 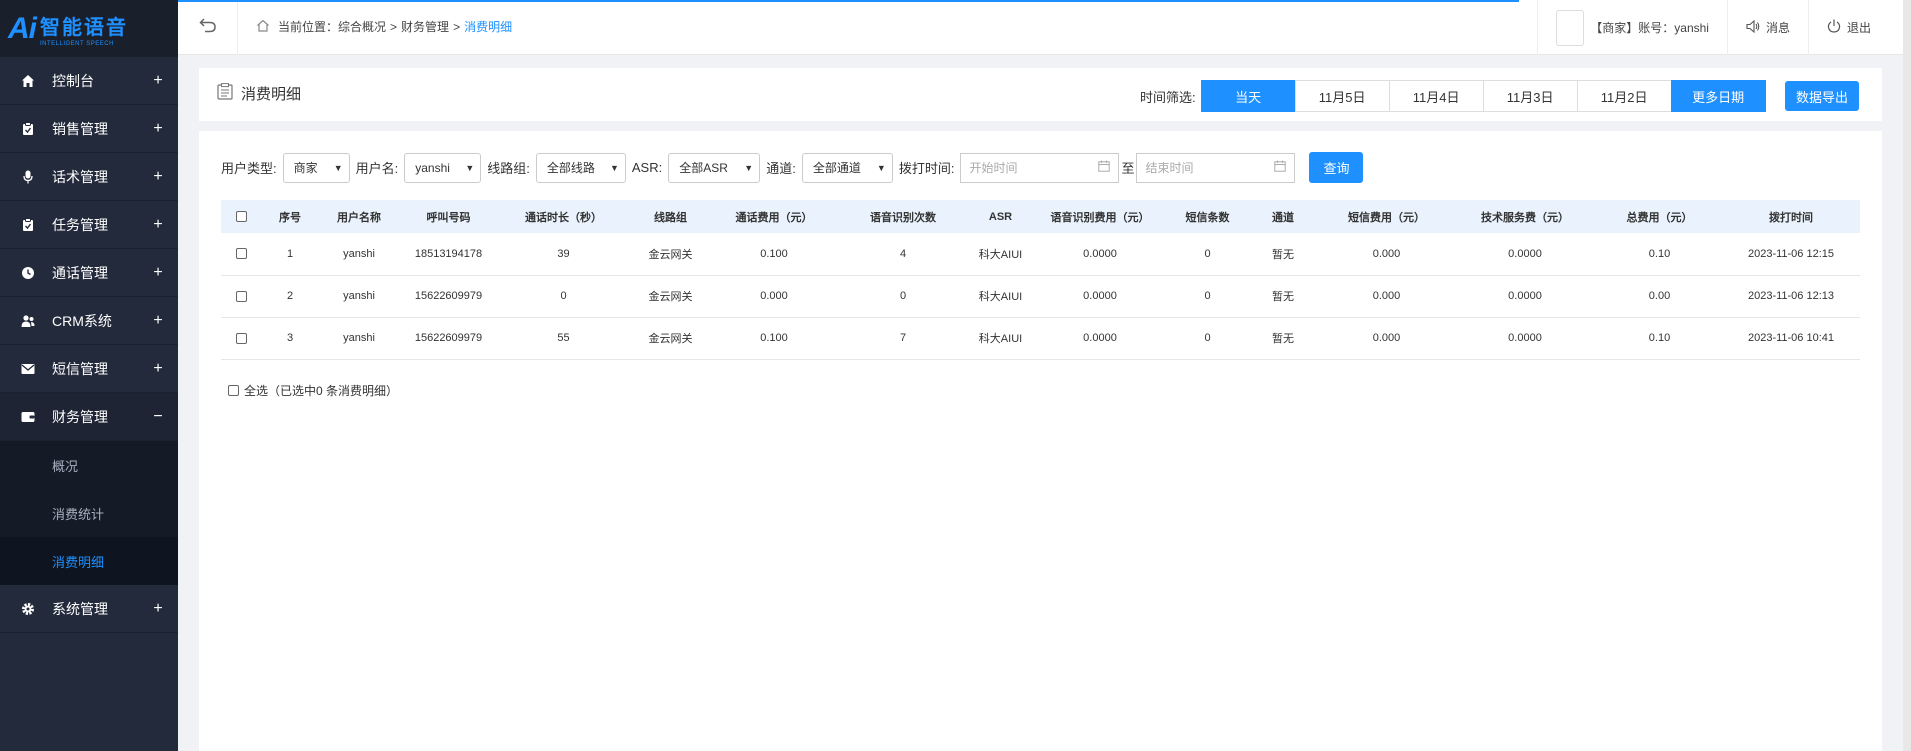 I want to click on submenu-item-consumption-stats: 消费统计, so click(x=89, y=513).